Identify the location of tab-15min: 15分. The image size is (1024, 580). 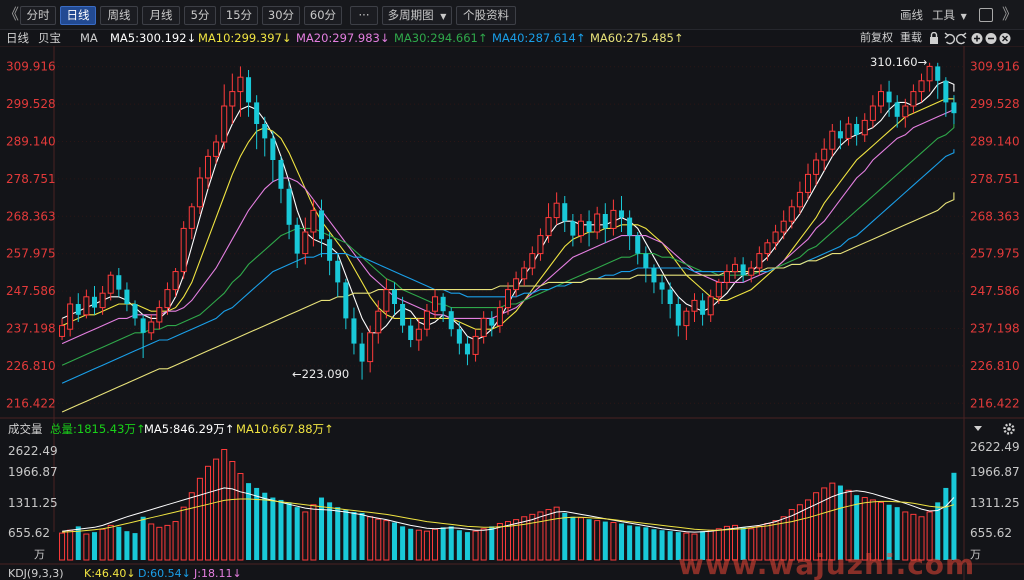
(239, 15).